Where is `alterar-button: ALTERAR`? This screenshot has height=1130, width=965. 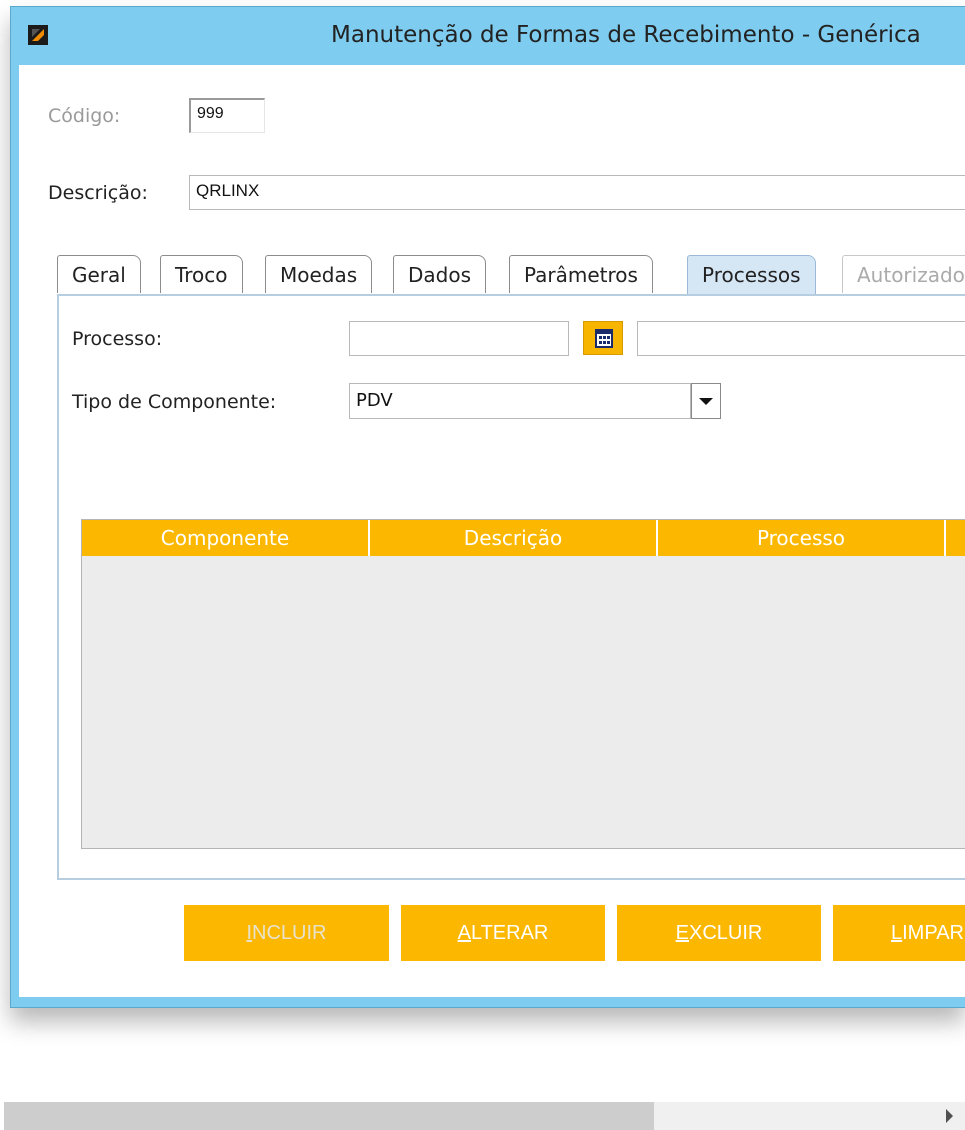
alterar-button: ALTERAR is located at coordinates (503, 933).